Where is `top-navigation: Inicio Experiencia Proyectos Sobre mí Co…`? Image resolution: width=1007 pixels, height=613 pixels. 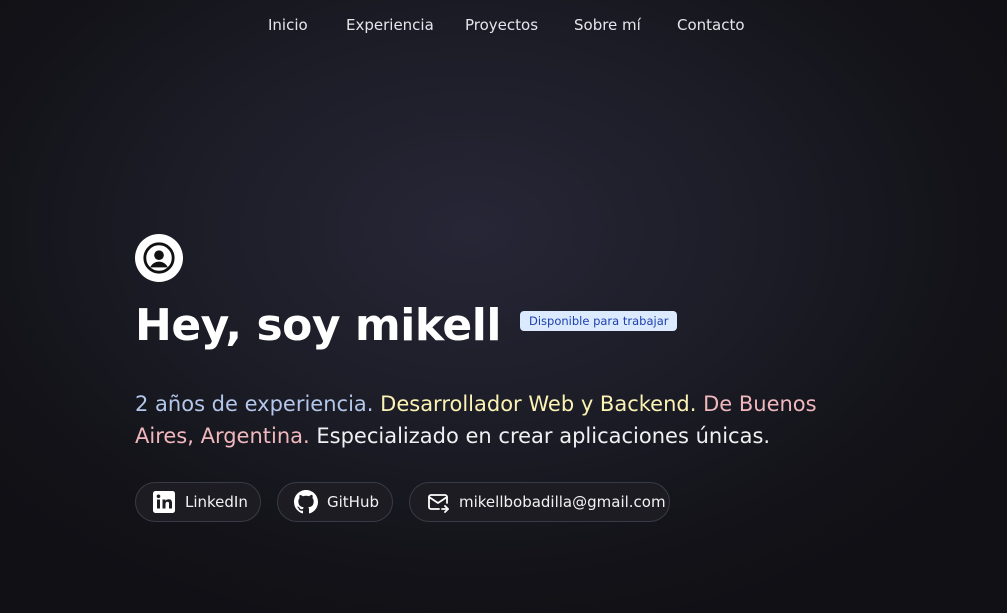
top-navigation: Inicio Experiencia Proyectos Sobre mí Co… is located at coordinates (503, 27).